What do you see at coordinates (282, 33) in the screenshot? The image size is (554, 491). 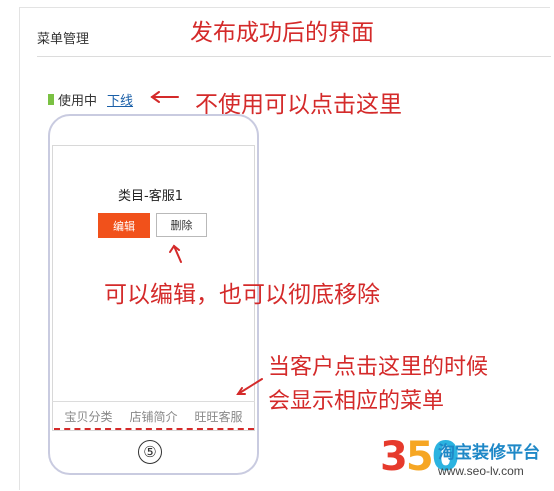 I see `annotation-top: 发布成功后的界面` at bounding box center [282, 33].